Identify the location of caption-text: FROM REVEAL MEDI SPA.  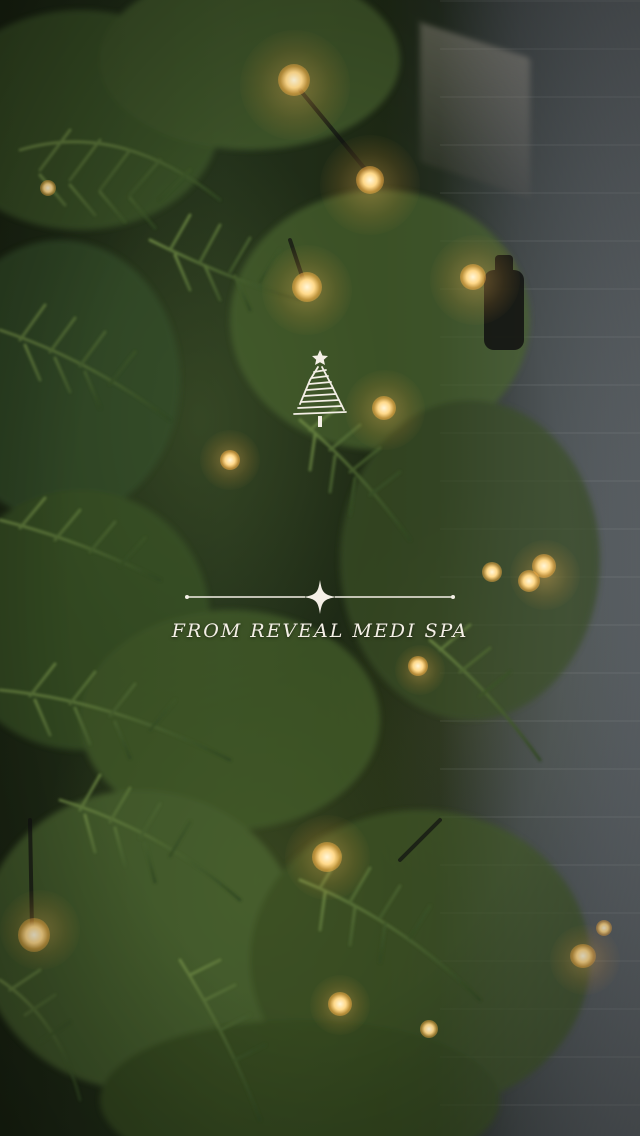
(320, 631).